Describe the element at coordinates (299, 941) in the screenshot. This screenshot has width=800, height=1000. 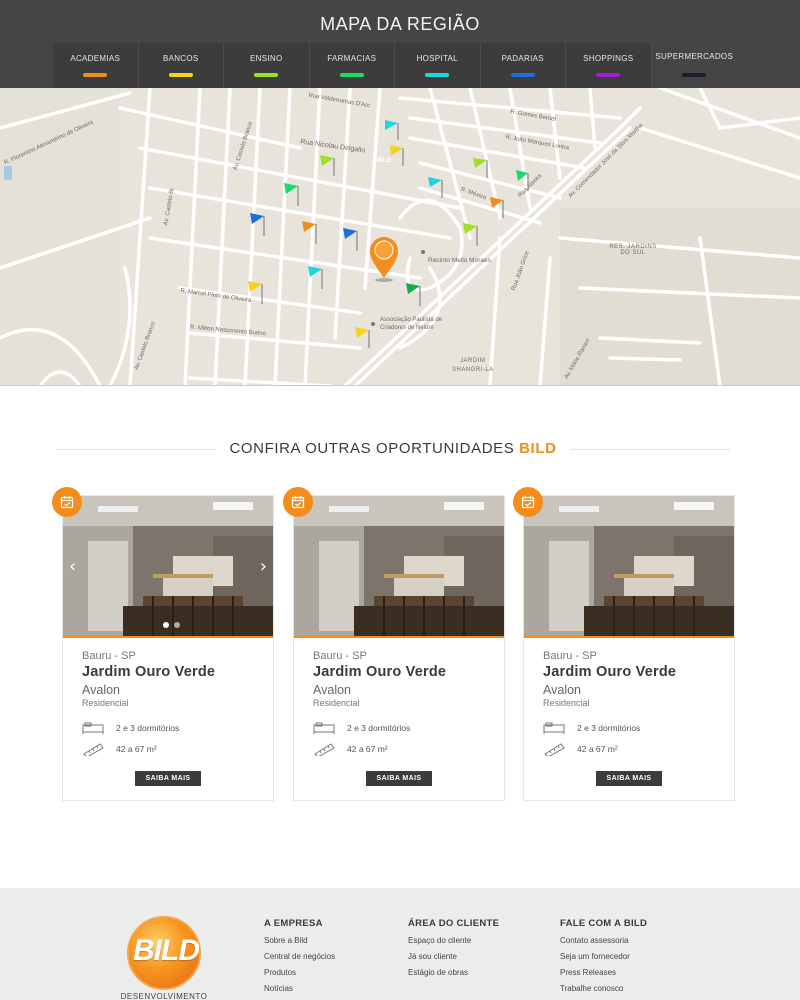
I see `footer-link: Sobre a Bild` at that location.